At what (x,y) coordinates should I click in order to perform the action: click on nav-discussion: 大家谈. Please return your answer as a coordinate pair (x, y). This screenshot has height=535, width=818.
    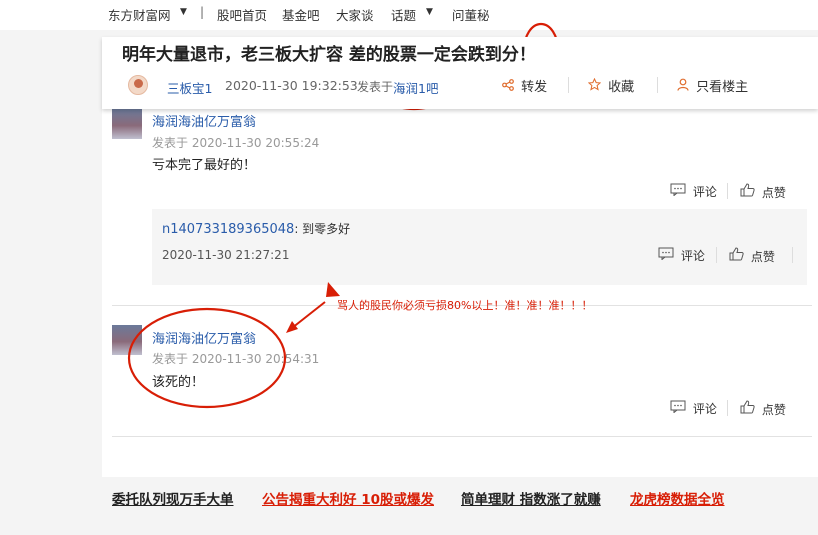
    Looking at the image, I should click on (355, 14).